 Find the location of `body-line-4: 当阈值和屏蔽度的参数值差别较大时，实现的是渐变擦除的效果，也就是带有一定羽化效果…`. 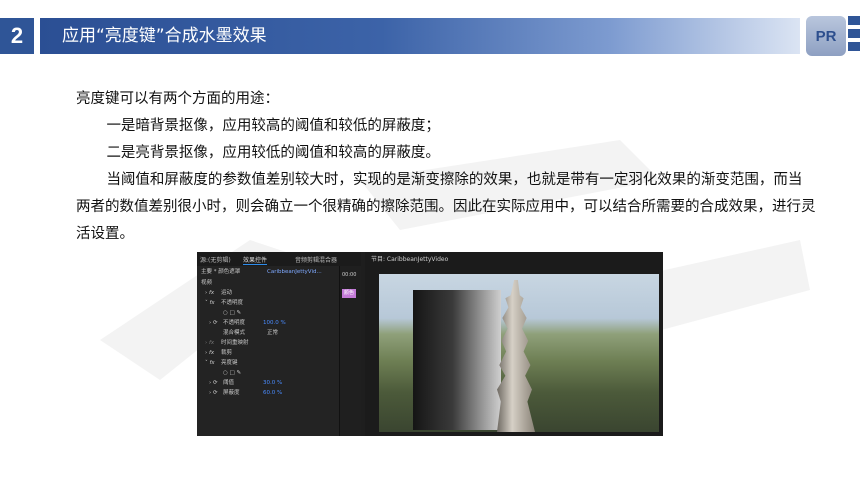

body-line-4: 当阈值和屏蔽度的参数值差别较大时，实现的是渐变擦除的效果，也就是带有一定羽化效果… is located at coordinates (446, 207).